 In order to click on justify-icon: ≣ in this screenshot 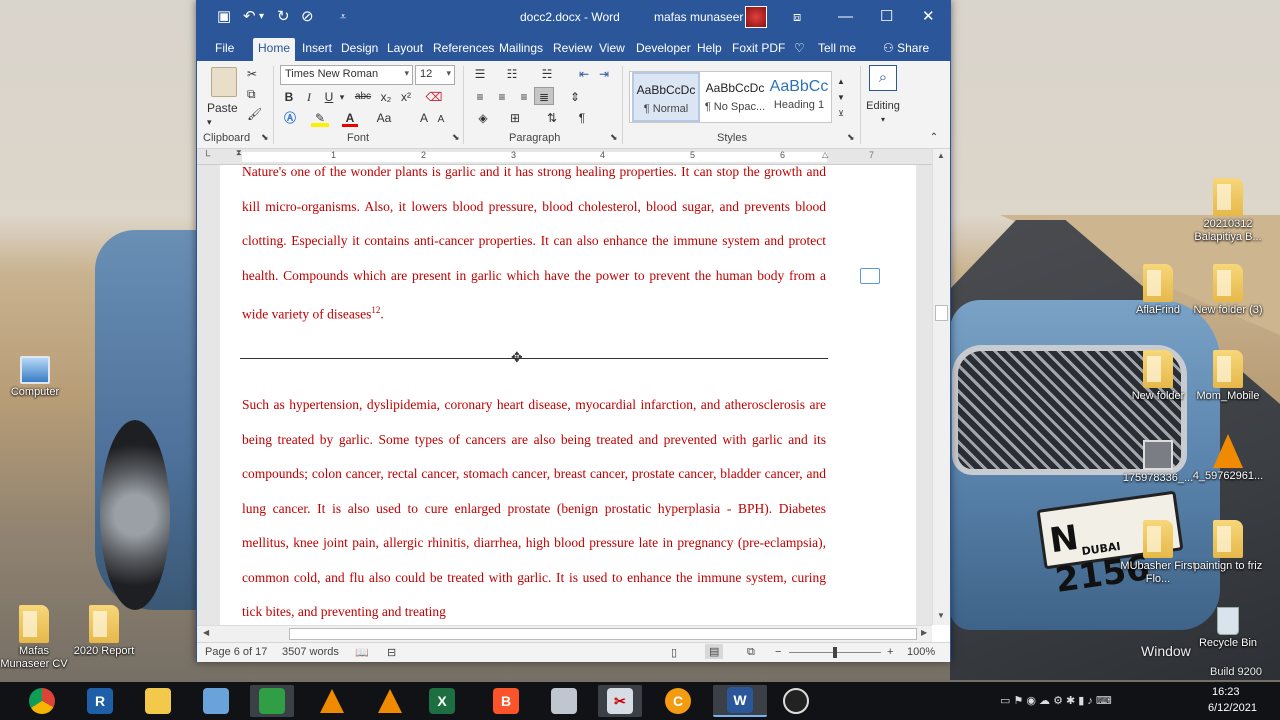, I will do `click(544, 96)`.